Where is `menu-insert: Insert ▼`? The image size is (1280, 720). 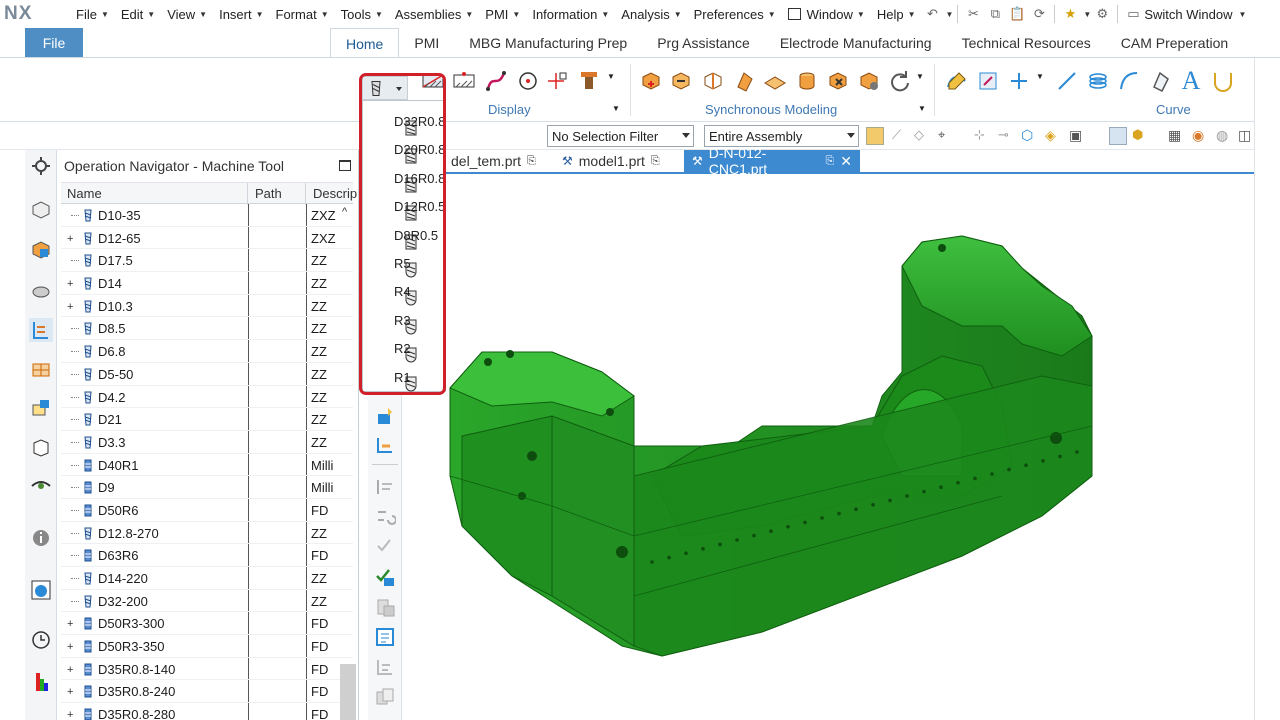
menu-insert: Insert ▼ is located at coordinates (241, 14).